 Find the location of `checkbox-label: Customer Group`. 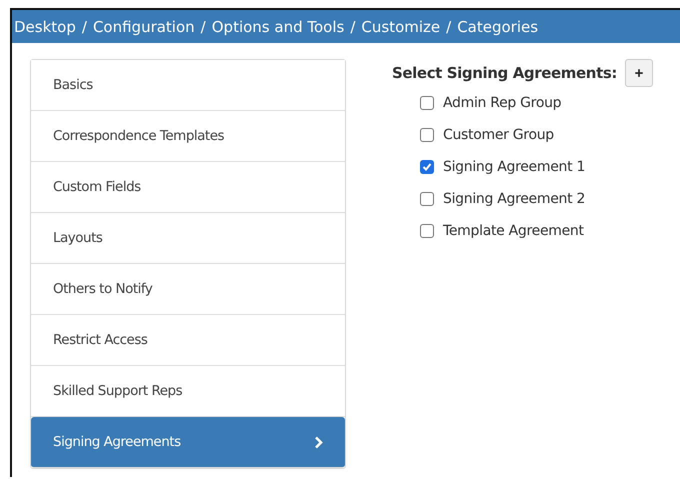

checkbox-label: Customer Group is located at coordinates (498, 135).